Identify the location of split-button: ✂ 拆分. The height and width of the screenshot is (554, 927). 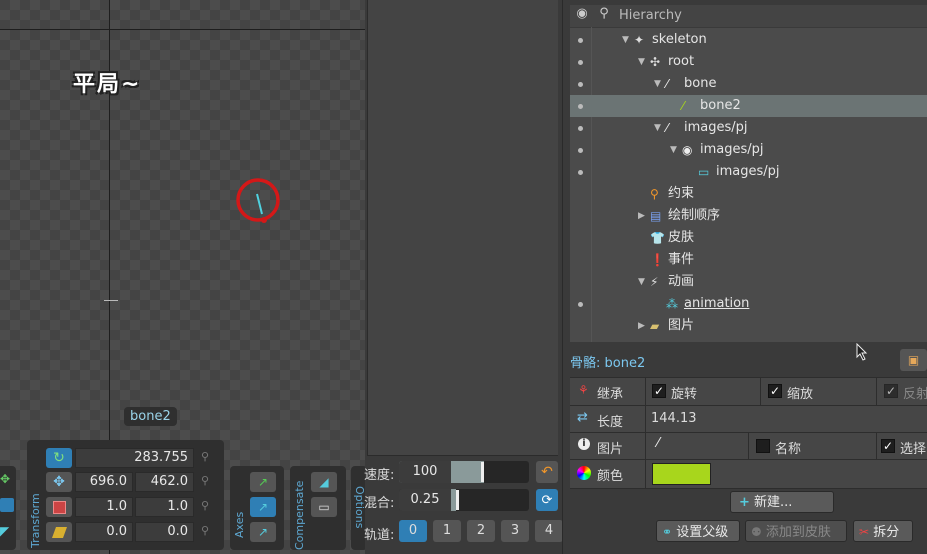
(883, 531).